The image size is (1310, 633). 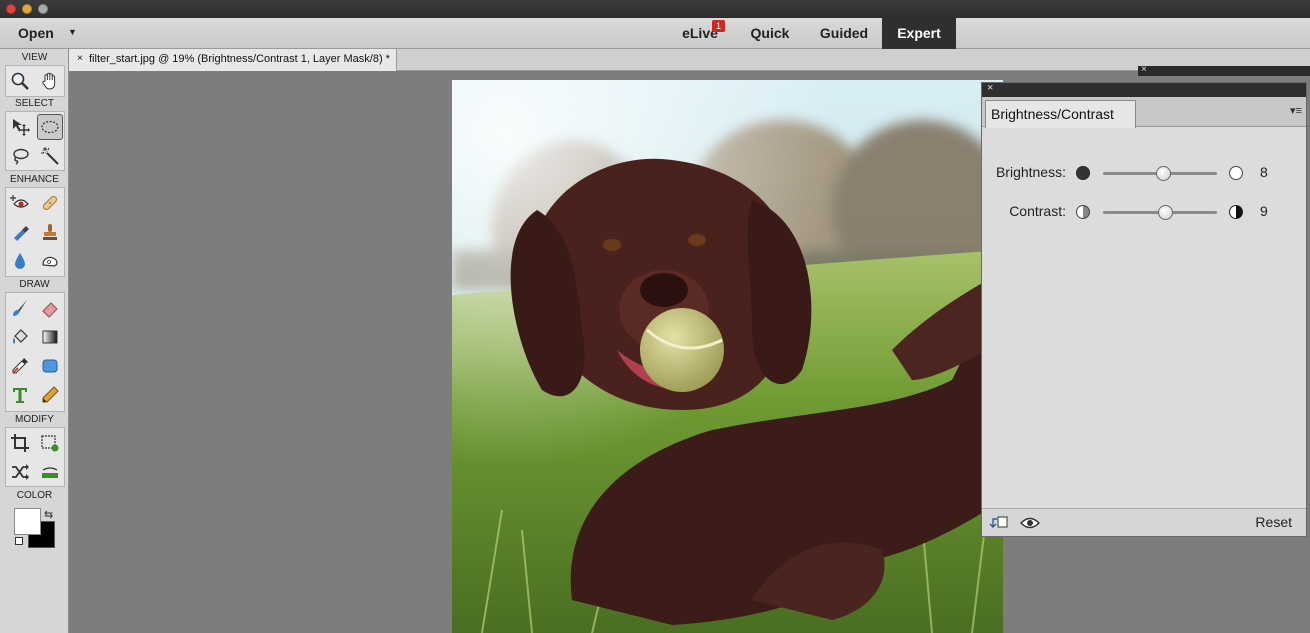 I want to click on crop-tool, so click(x=20, y=443).